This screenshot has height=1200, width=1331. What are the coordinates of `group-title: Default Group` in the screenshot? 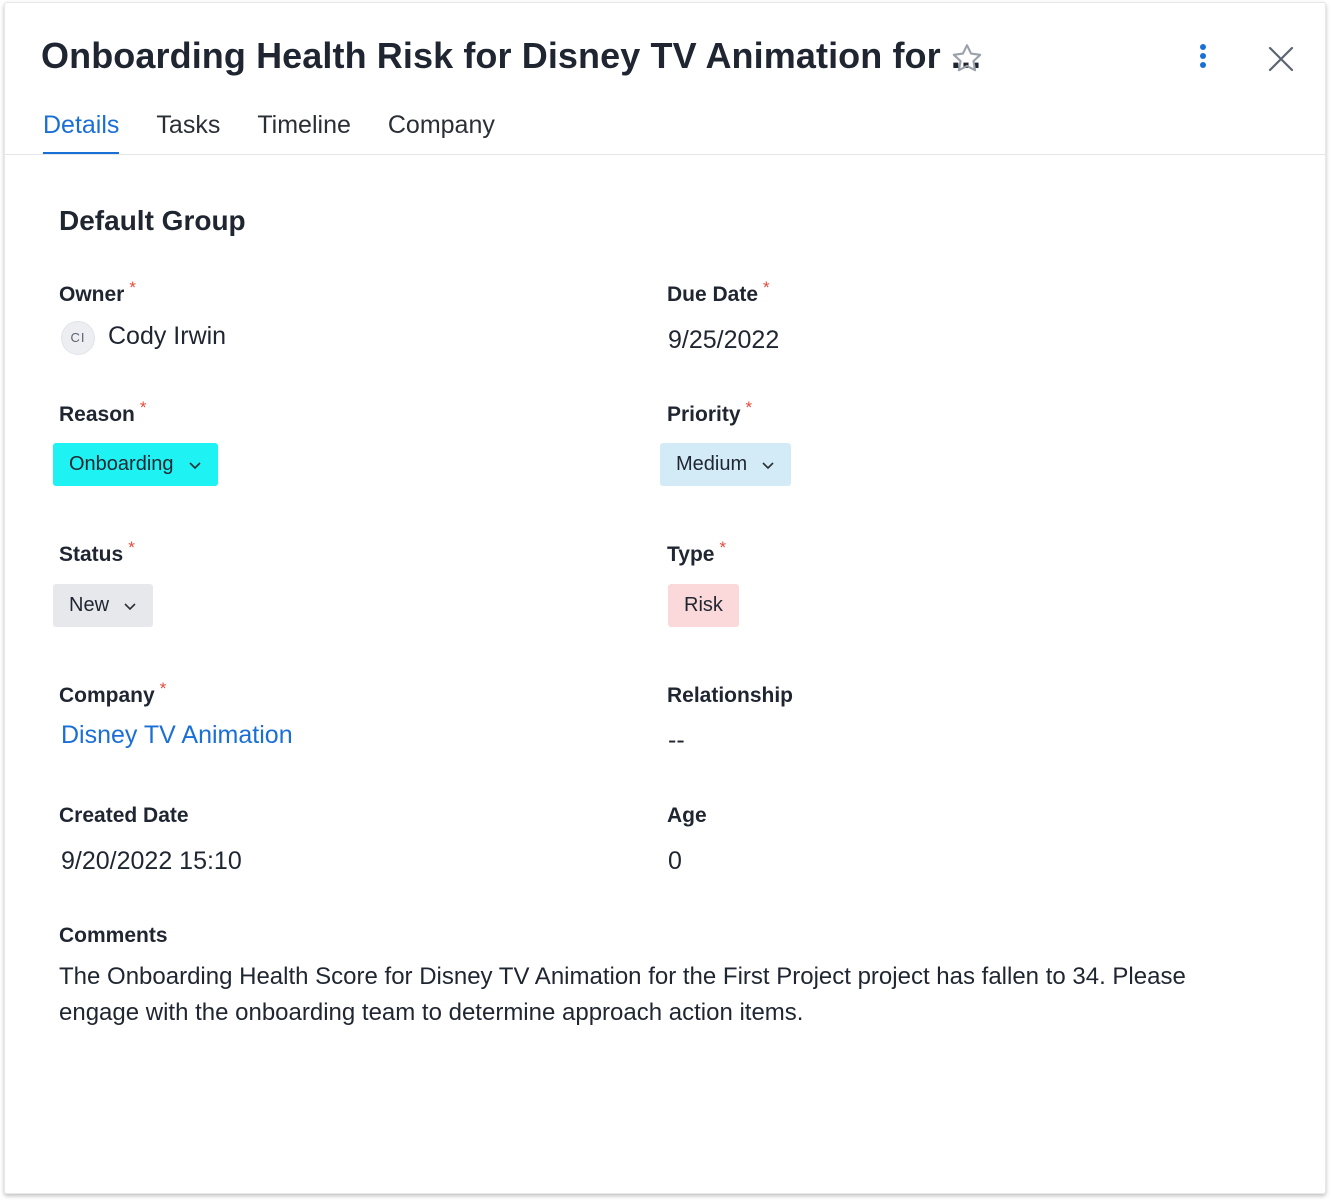 It's located at (152, 220).